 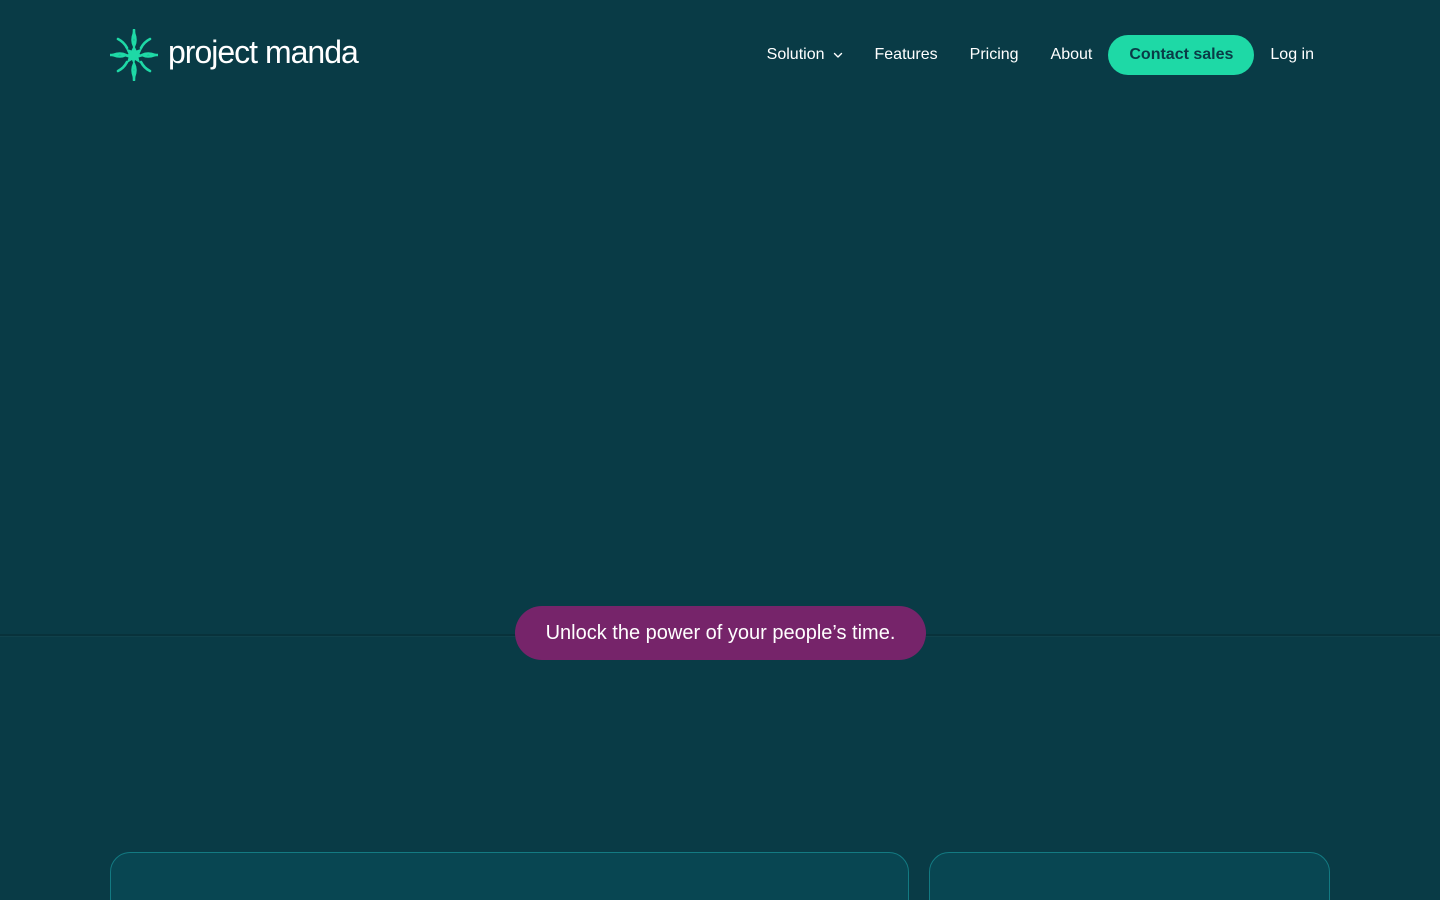 What do you see at coordinates (134, 55) in the screenshot?
I see `manda-starburst-icon` at bounding box center [134, 55].